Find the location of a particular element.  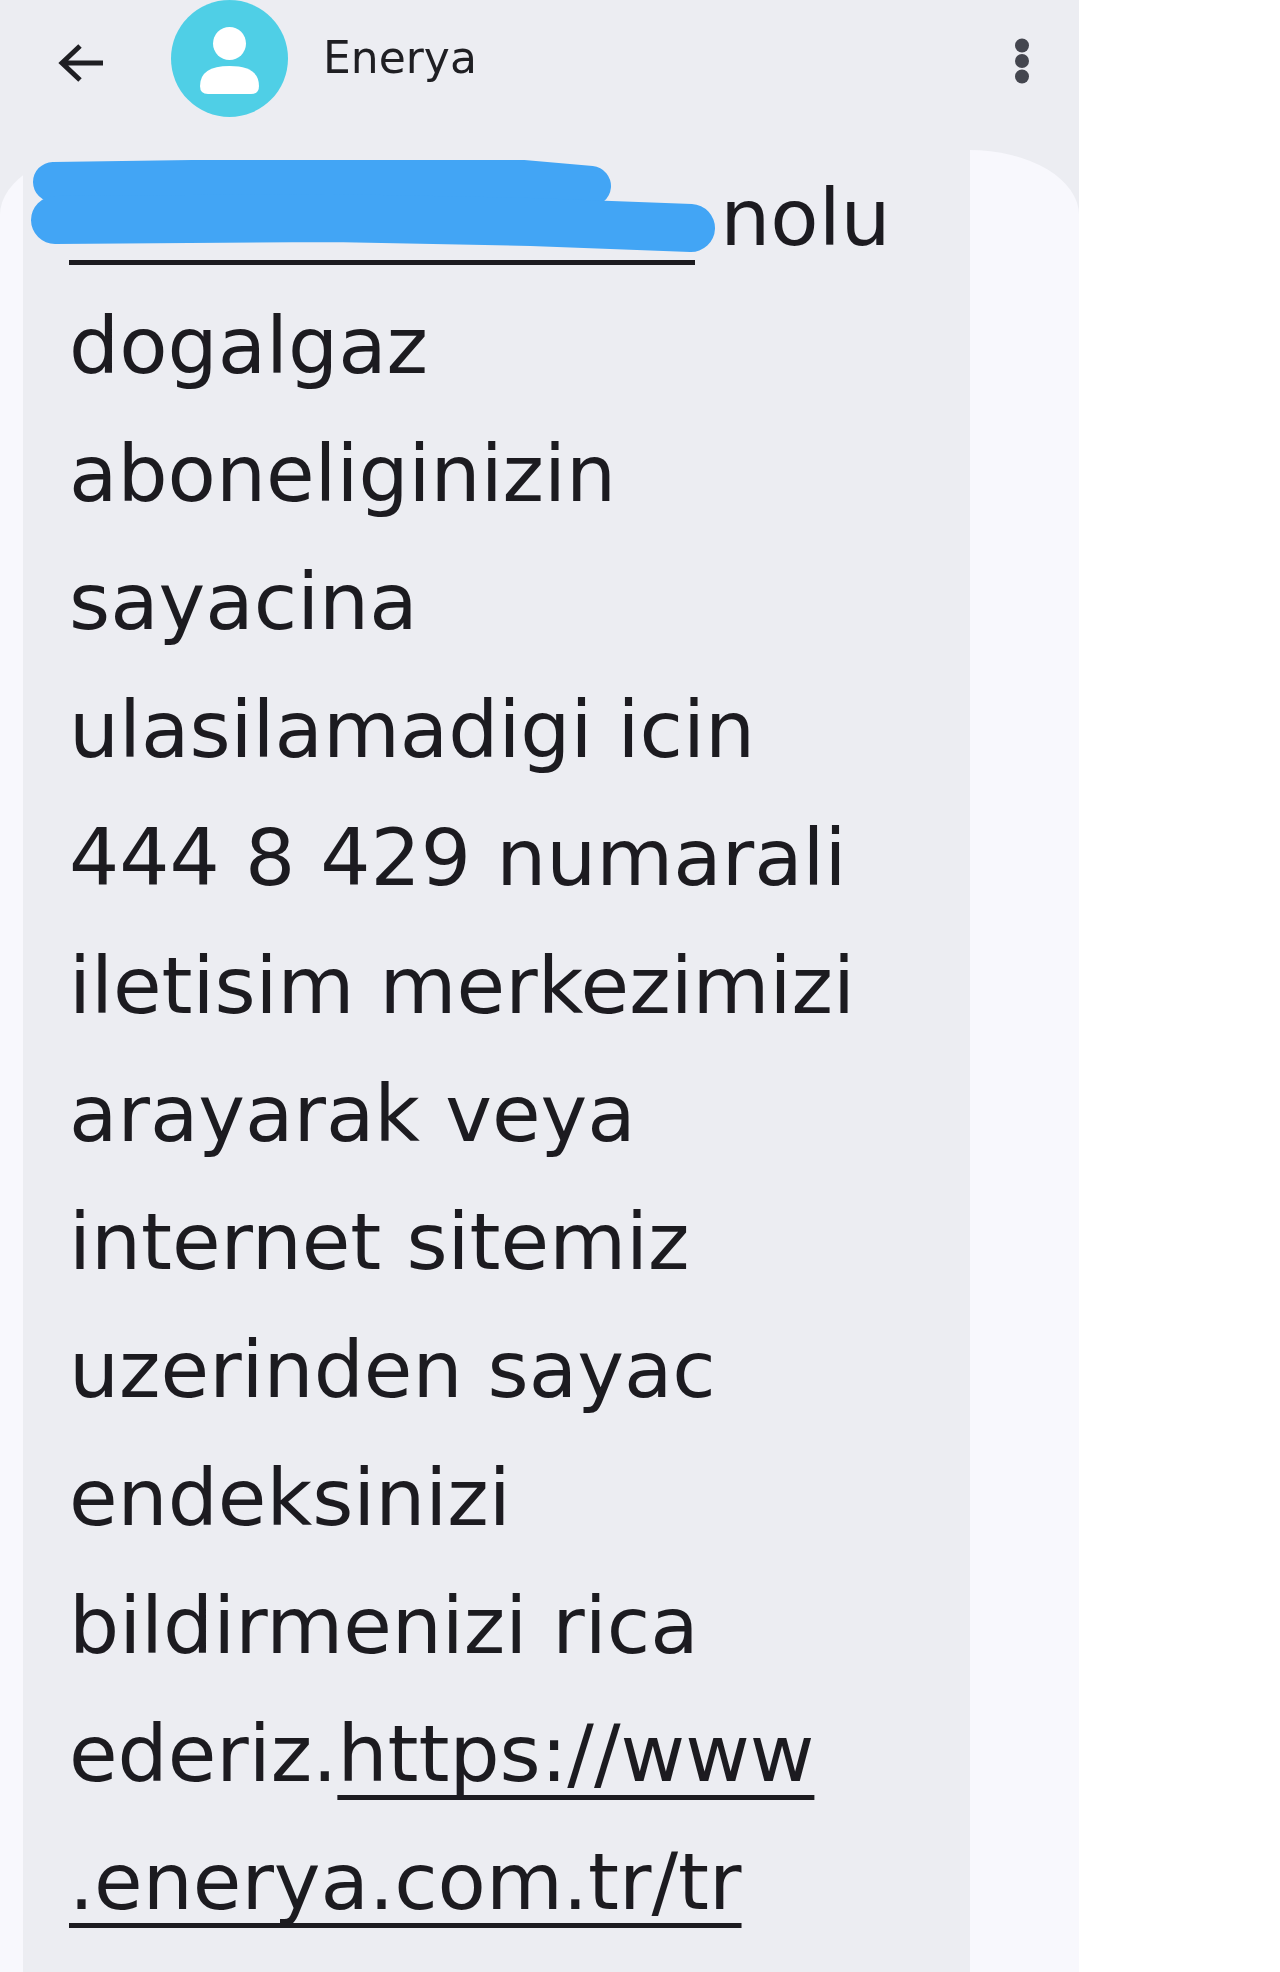

back-arrow-icon is located at coordinates (81, 62).